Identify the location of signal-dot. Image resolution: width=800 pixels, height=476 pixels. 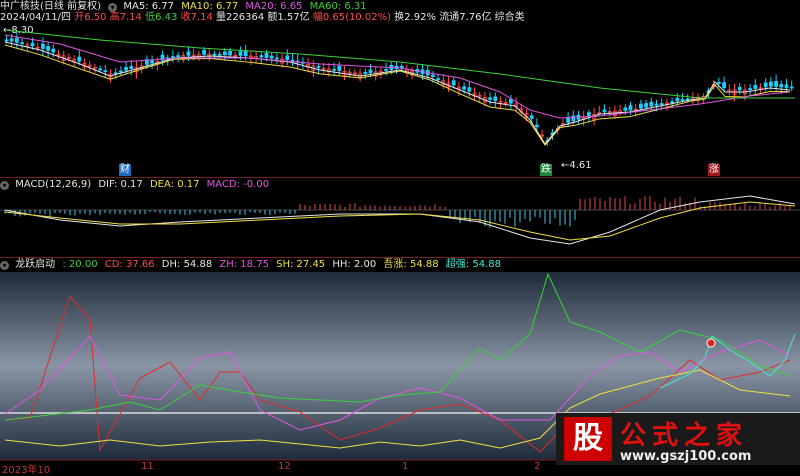
(711, 343).